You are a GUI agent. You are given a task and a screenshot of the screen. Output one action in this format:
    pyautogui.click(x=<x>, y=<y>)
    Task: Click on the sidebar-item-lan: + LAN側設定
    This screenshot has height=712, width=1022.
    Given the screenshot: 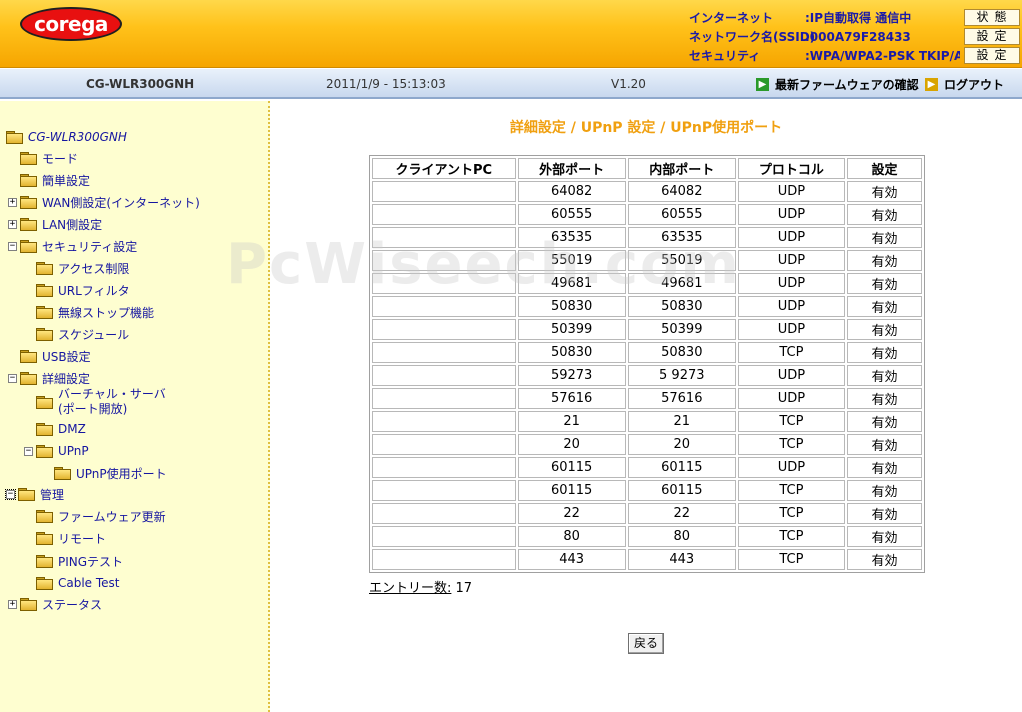 What is the action you would take?
    pyautogui.click(x=55, y=224)
    